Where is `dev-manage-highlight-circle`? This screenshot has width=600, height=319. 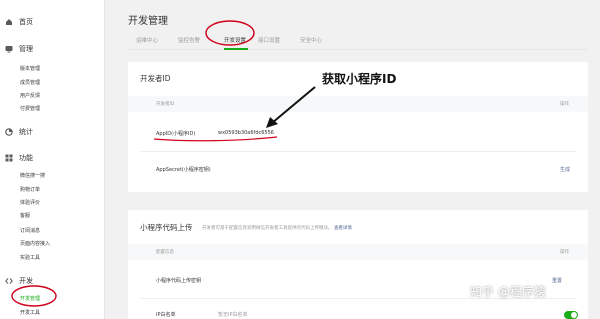 dev-manage-highlight-circle is located at coordinates (34, 296).